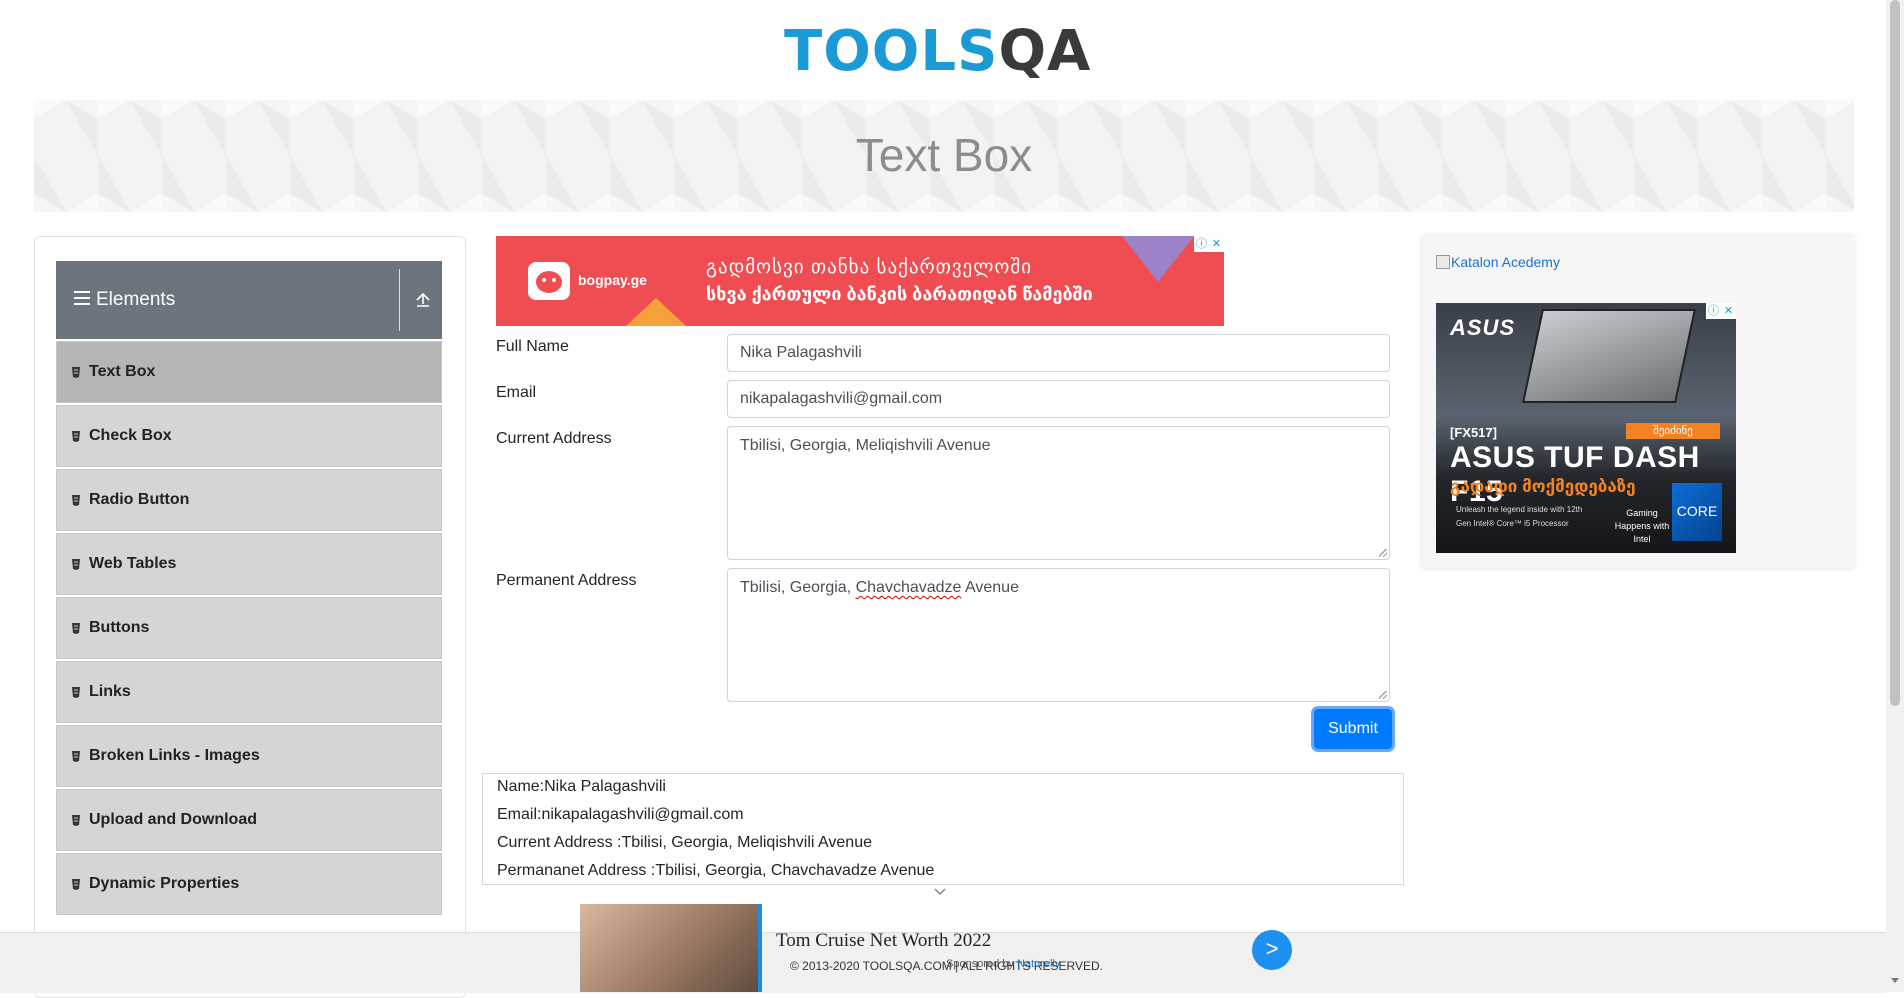  Describe the element at coordinates (119, 627) in the screenshot. I see `menu-item-label: Buttons` at that location.